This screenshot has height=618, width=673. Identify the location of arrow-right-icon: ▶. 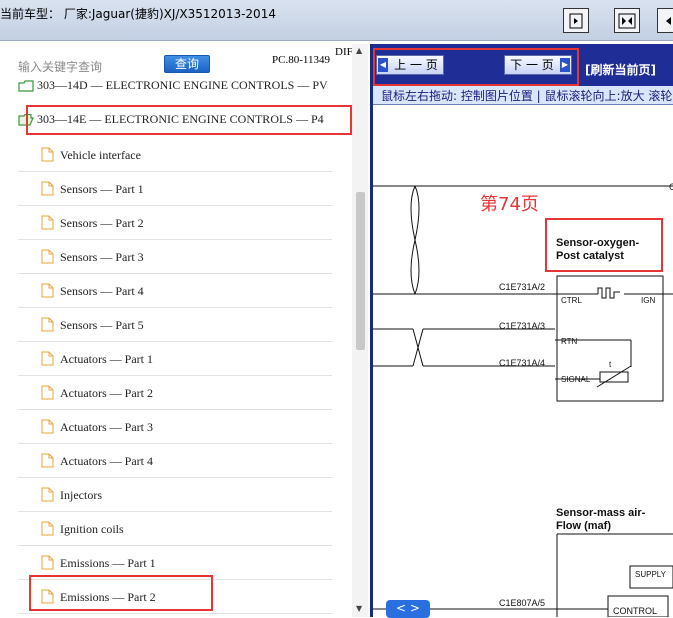
(565, 65).